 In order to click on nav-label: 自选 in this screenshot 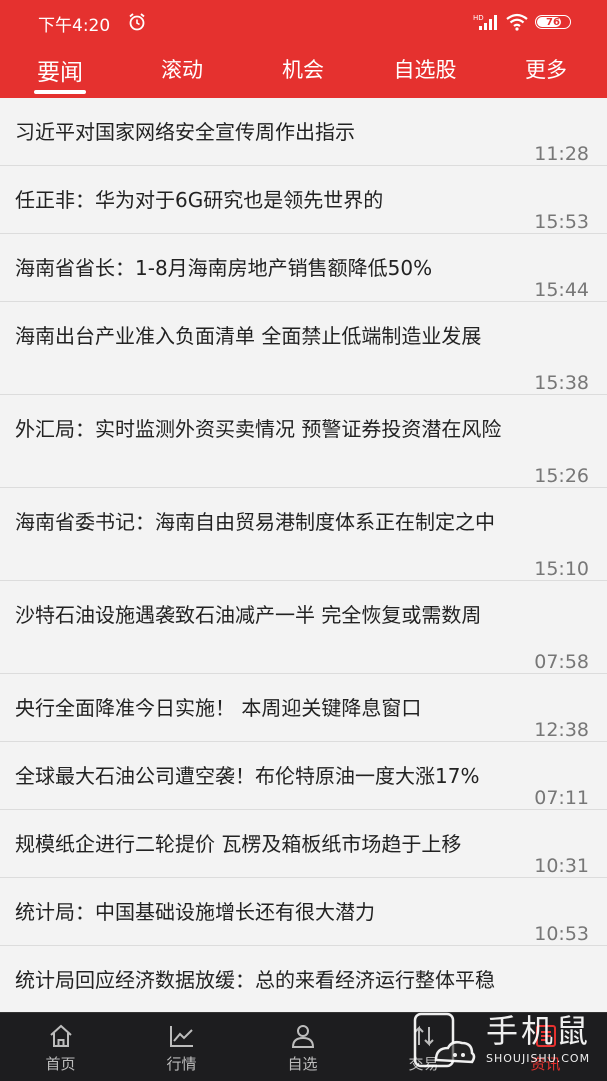, I will do `click(302, 1064)`.